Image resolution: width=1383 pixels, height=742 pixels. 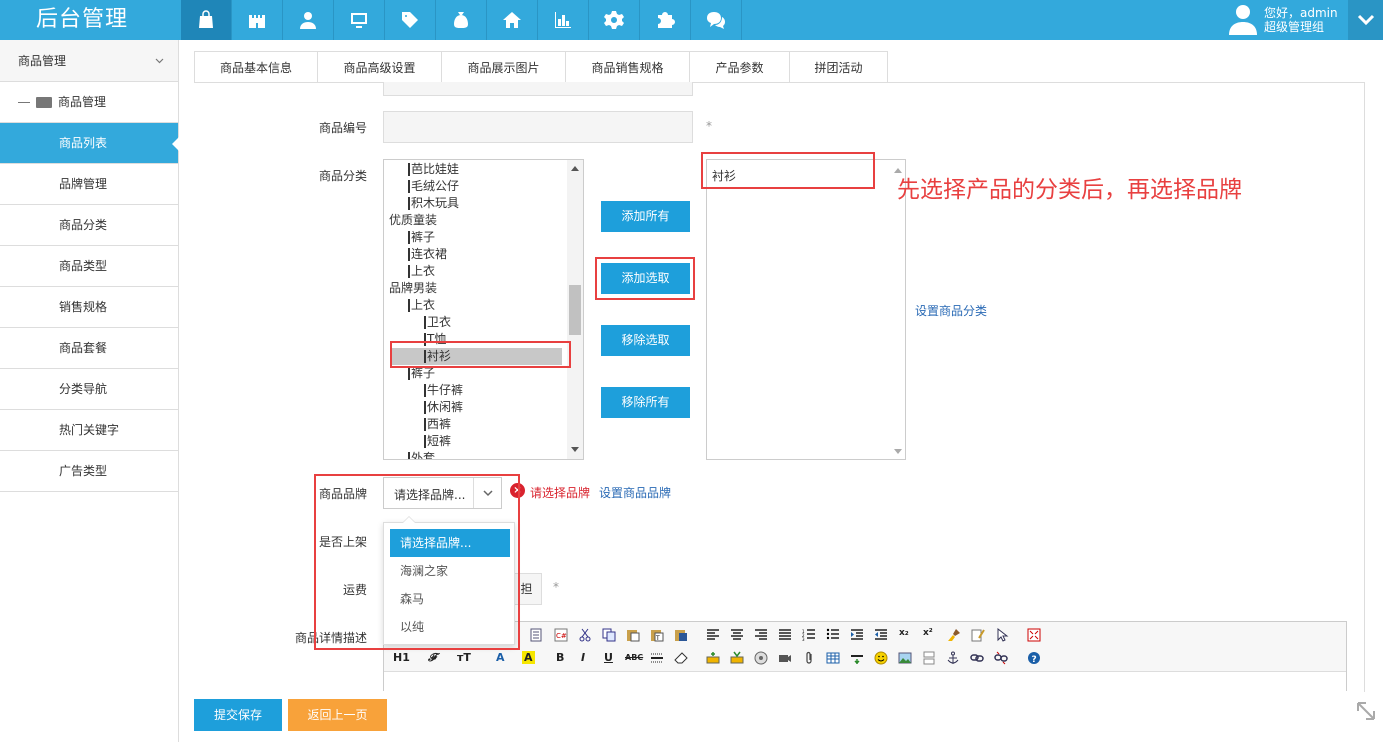 I want to click on editor-content-area, so click(x=865, y=681).